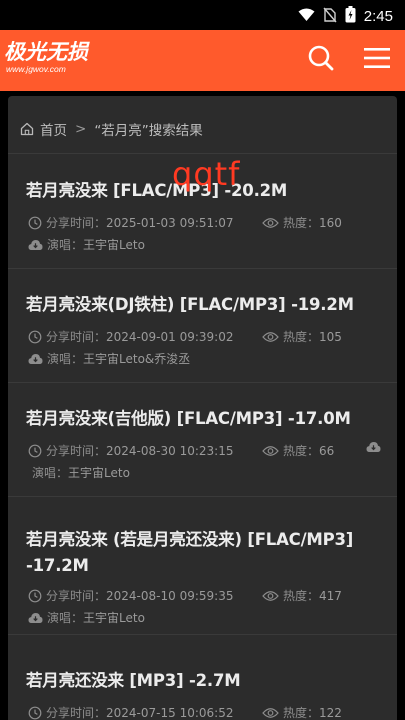 The width and height of the screenshot is (405, 720). I want to click on result-share-time: 分享时间： 2025-01-03 09:51:07, so click(130, 222).